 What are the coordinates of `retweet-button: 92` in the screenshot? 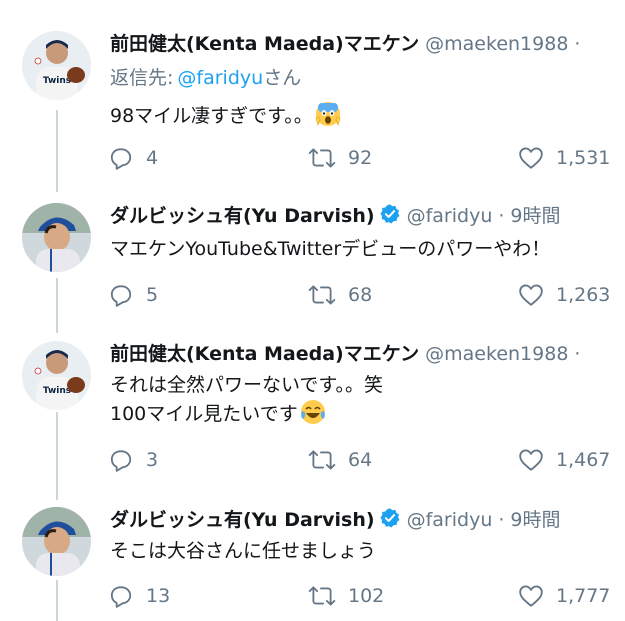 It's located at (340, 158).